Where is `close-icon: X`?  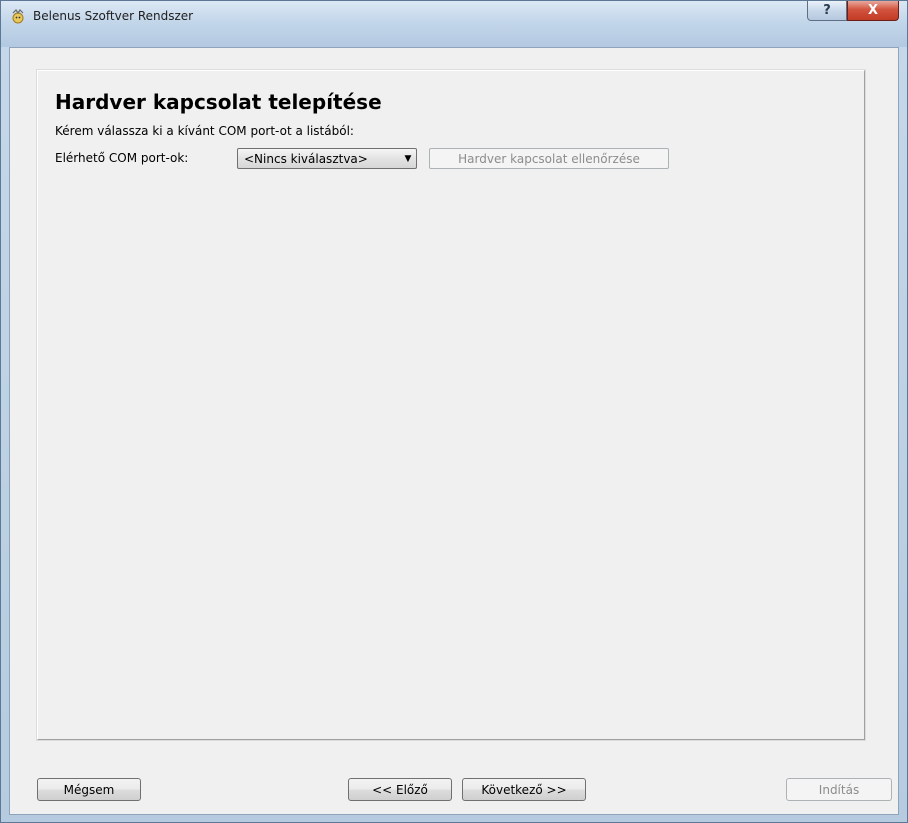
close-icon: X is located at coordinates (873, 10).